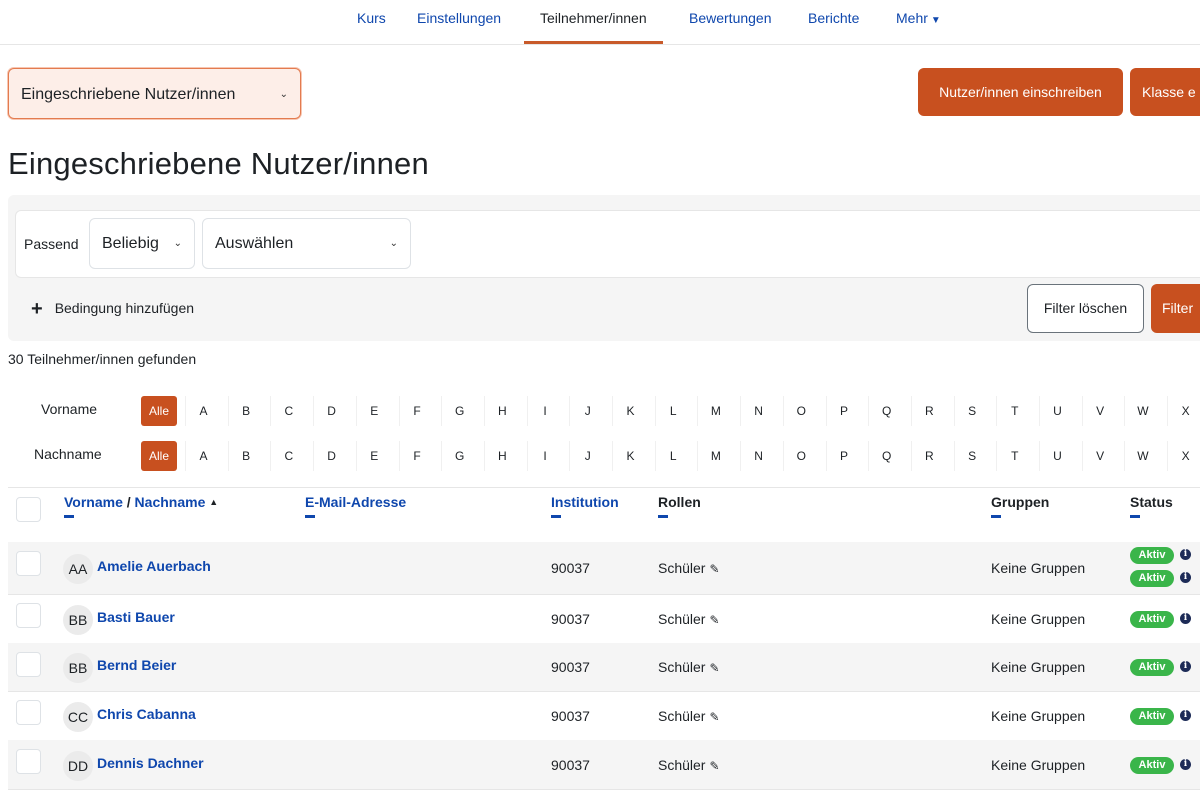  What do you see at coordinates (1099, 456) in the screenshot?
I see `lastname-initial-v: V` at bounding box center [1099, 456].